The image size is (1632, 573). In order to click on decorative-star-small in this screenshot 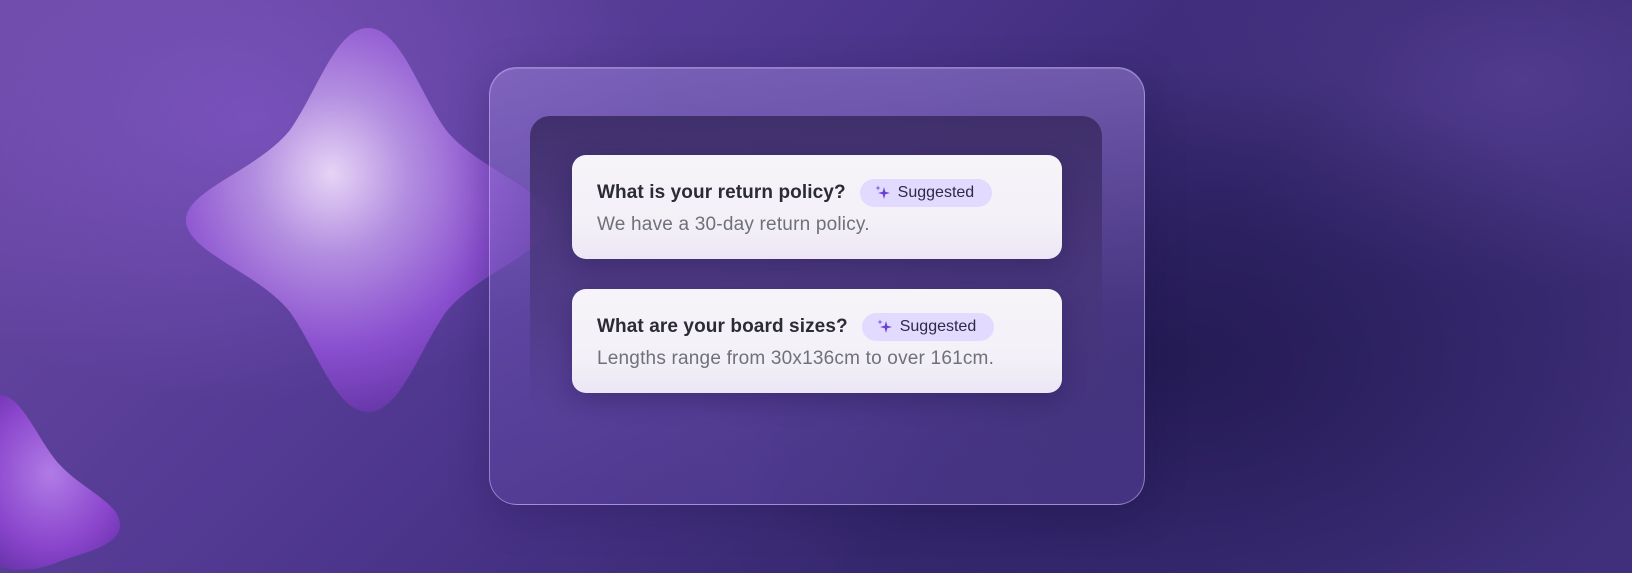, I will do `click(60, 484)`.